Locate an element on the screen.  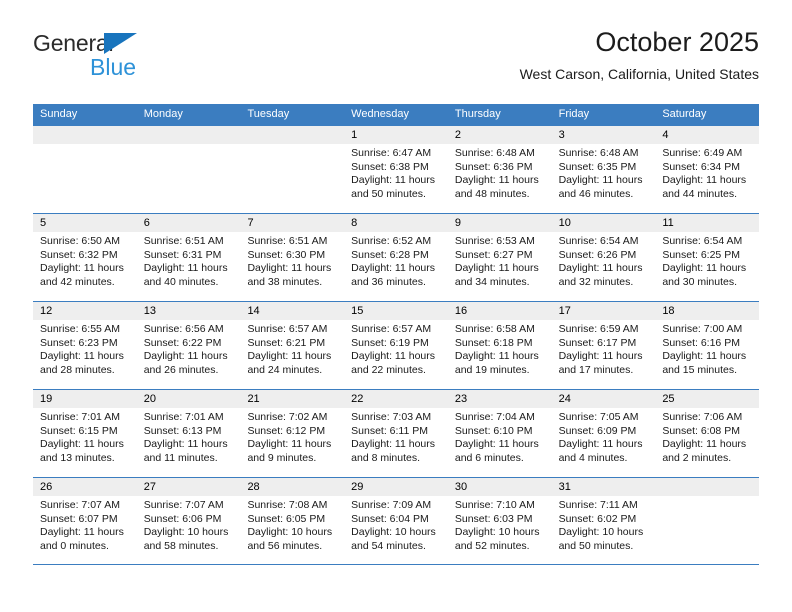
day-number: 18 is located at coordinates (707, 311).